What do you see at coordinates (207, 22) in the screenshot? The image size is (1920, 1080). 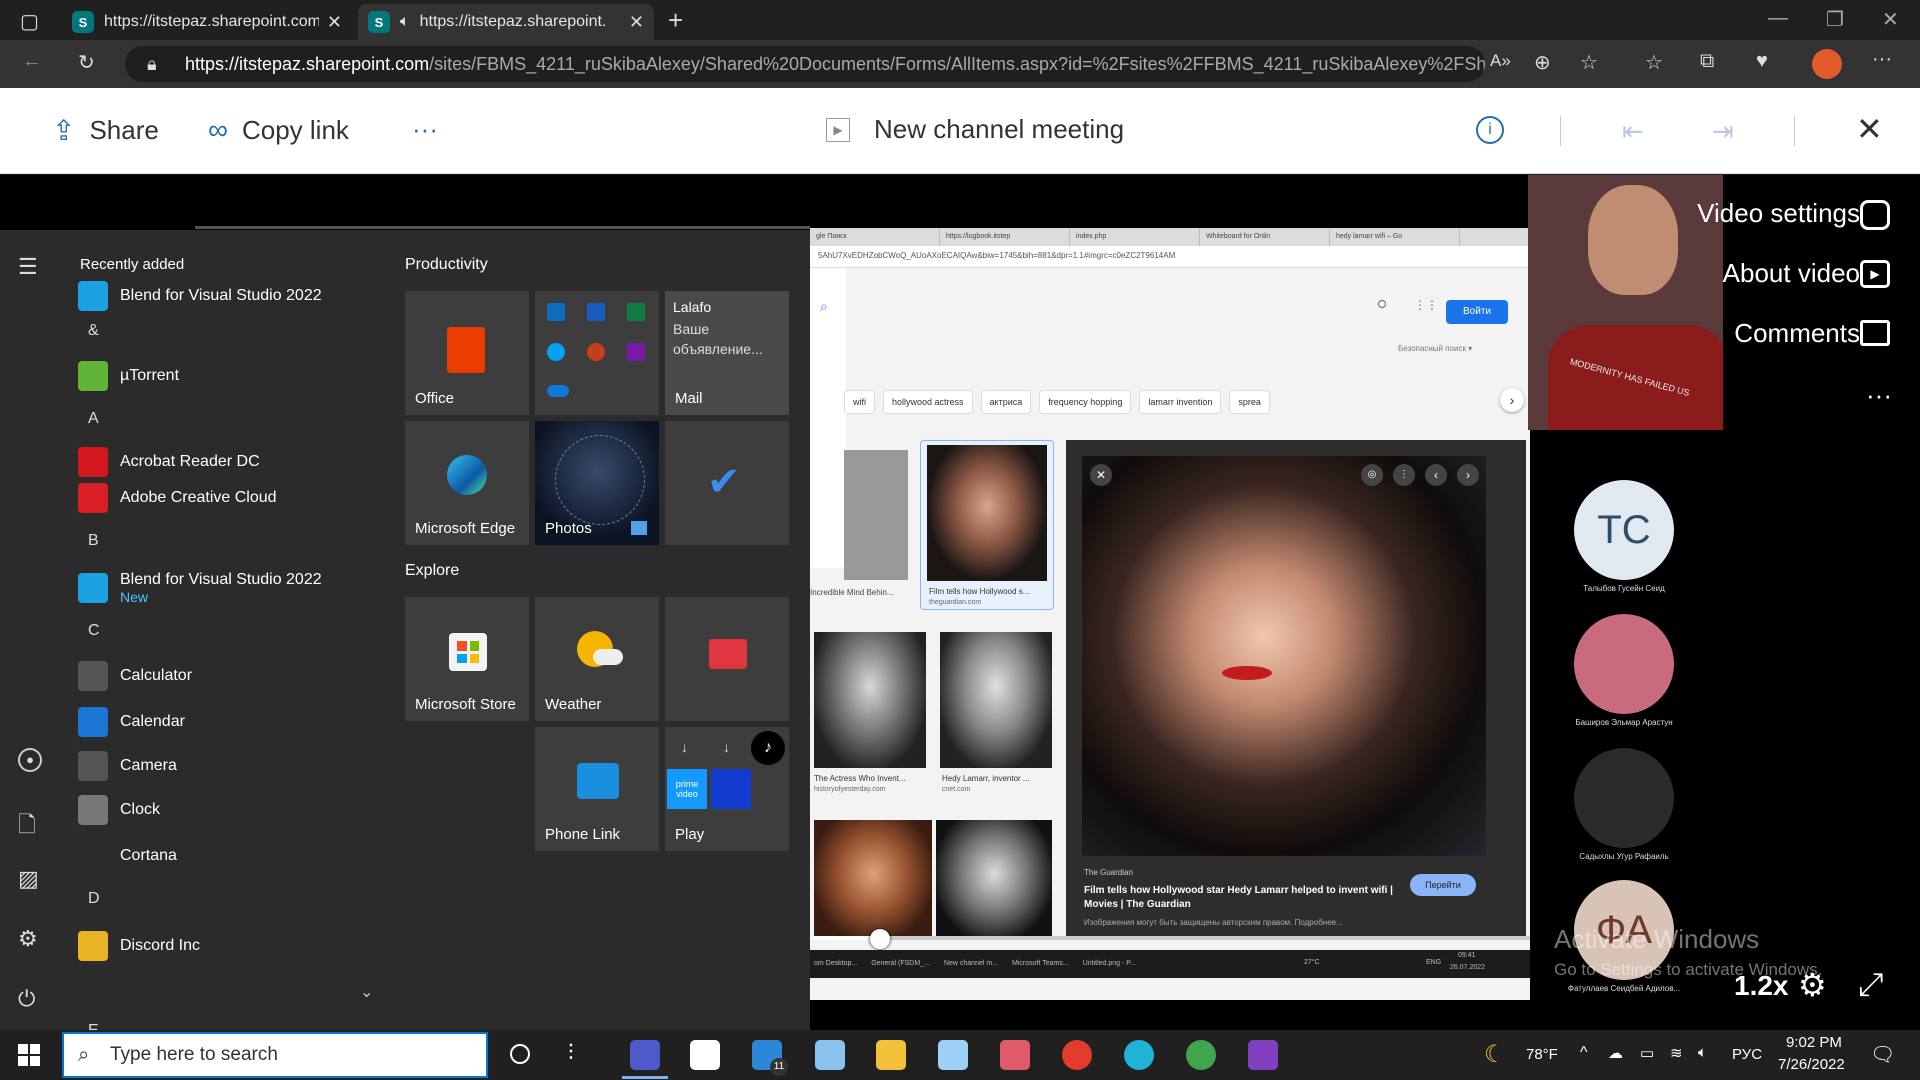 I see `browser-tab-1: S https://itstepaz.sharepoint.com/: ✕` at bounding box center [207, 22].